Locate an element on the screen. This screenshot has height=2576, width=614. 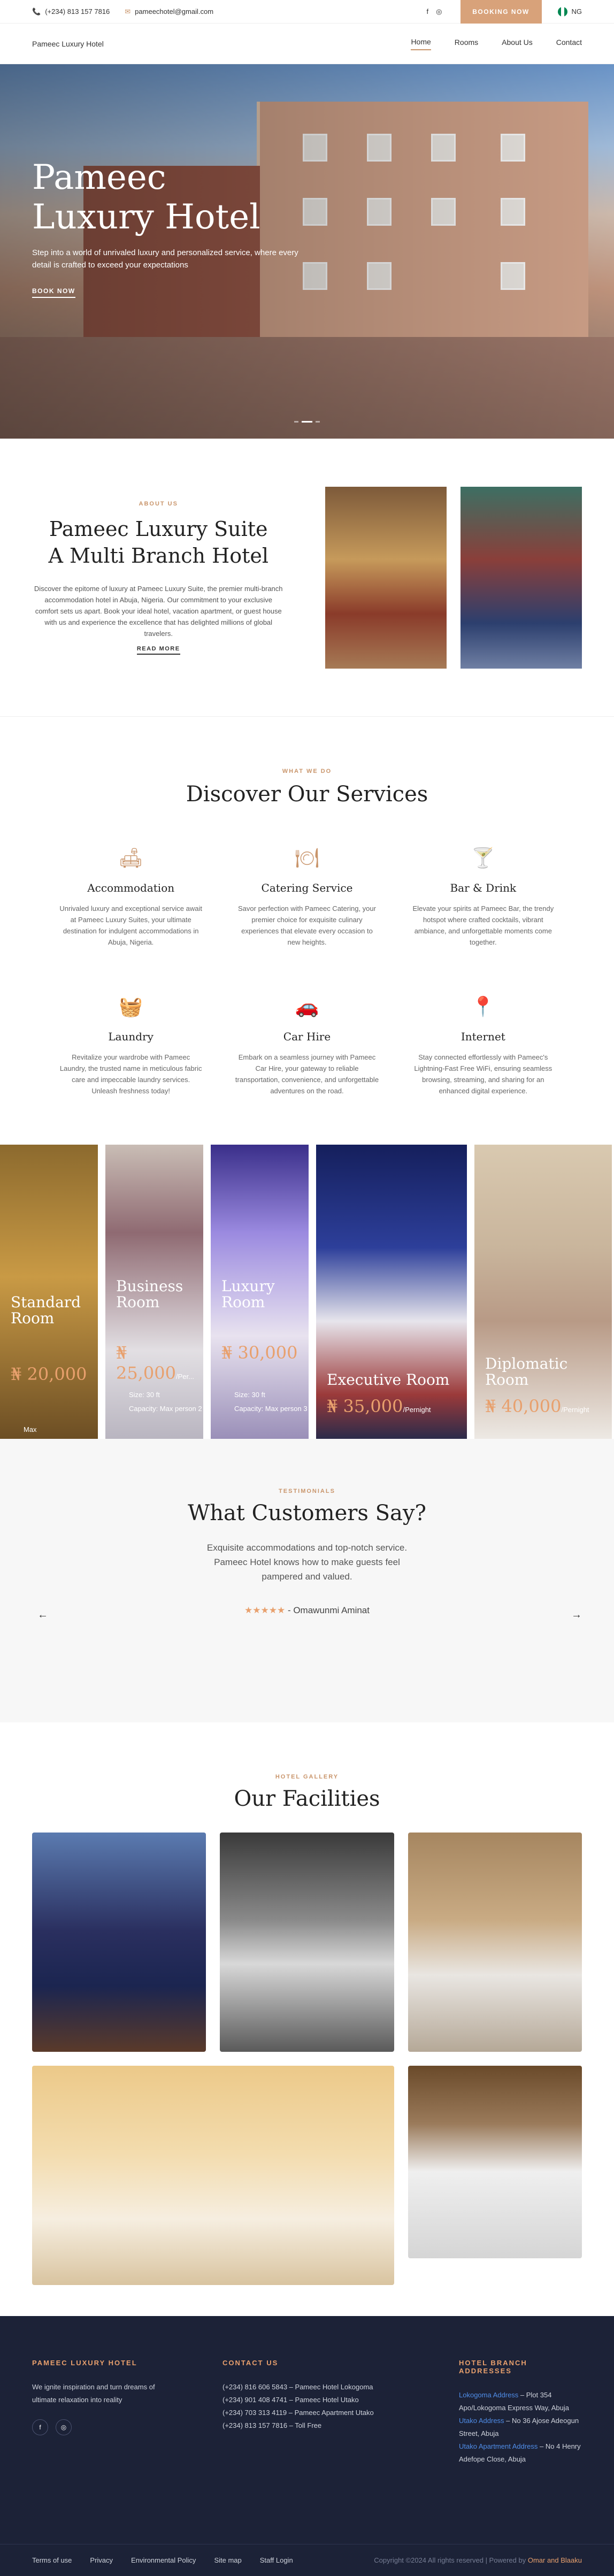
branch-link: Utako Apartment Address is located at coordinates (498, 2446).